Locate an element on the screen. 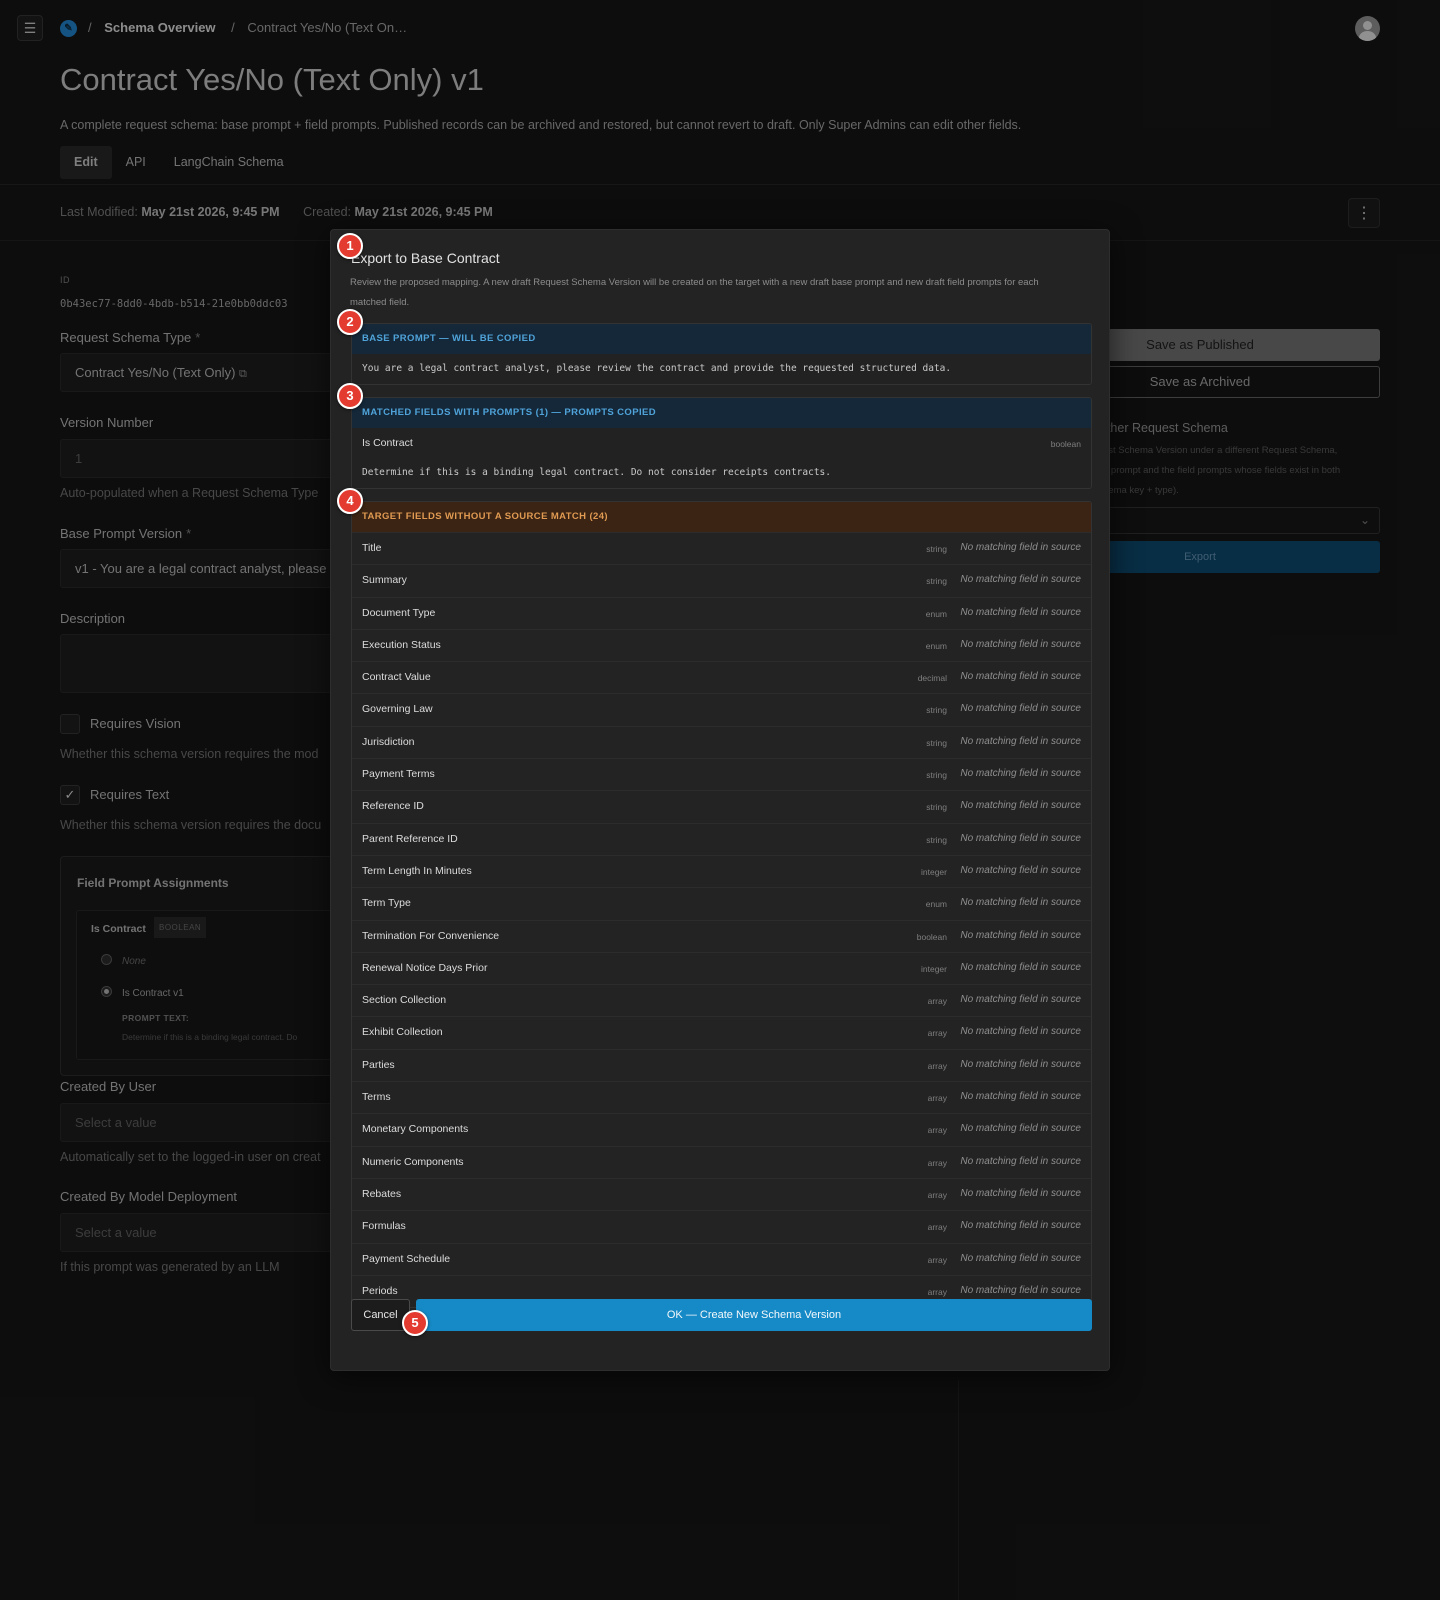  field-name: Term Type is located at coordinates (386, 903).